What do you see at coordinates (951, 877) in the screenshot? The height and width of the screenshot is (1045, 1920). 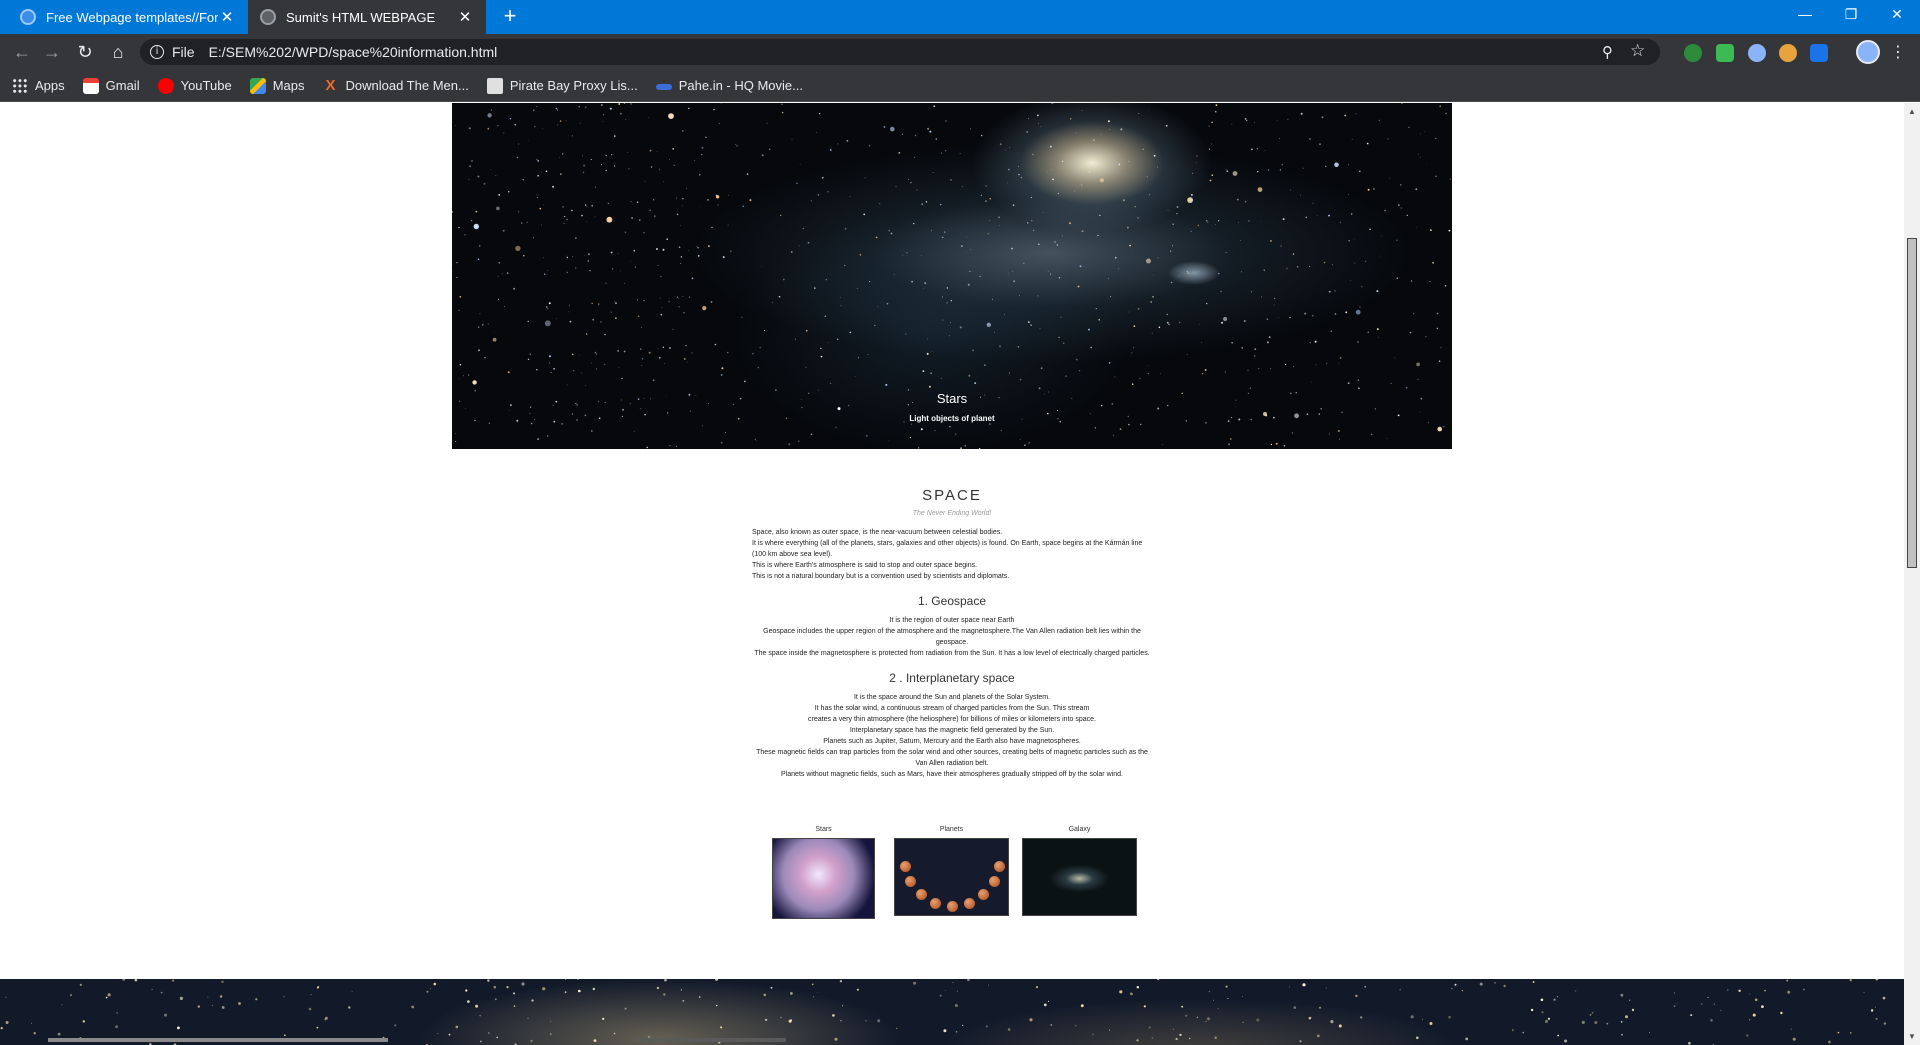 I see `planets-thumbnail` at bounding box center [951, 877].